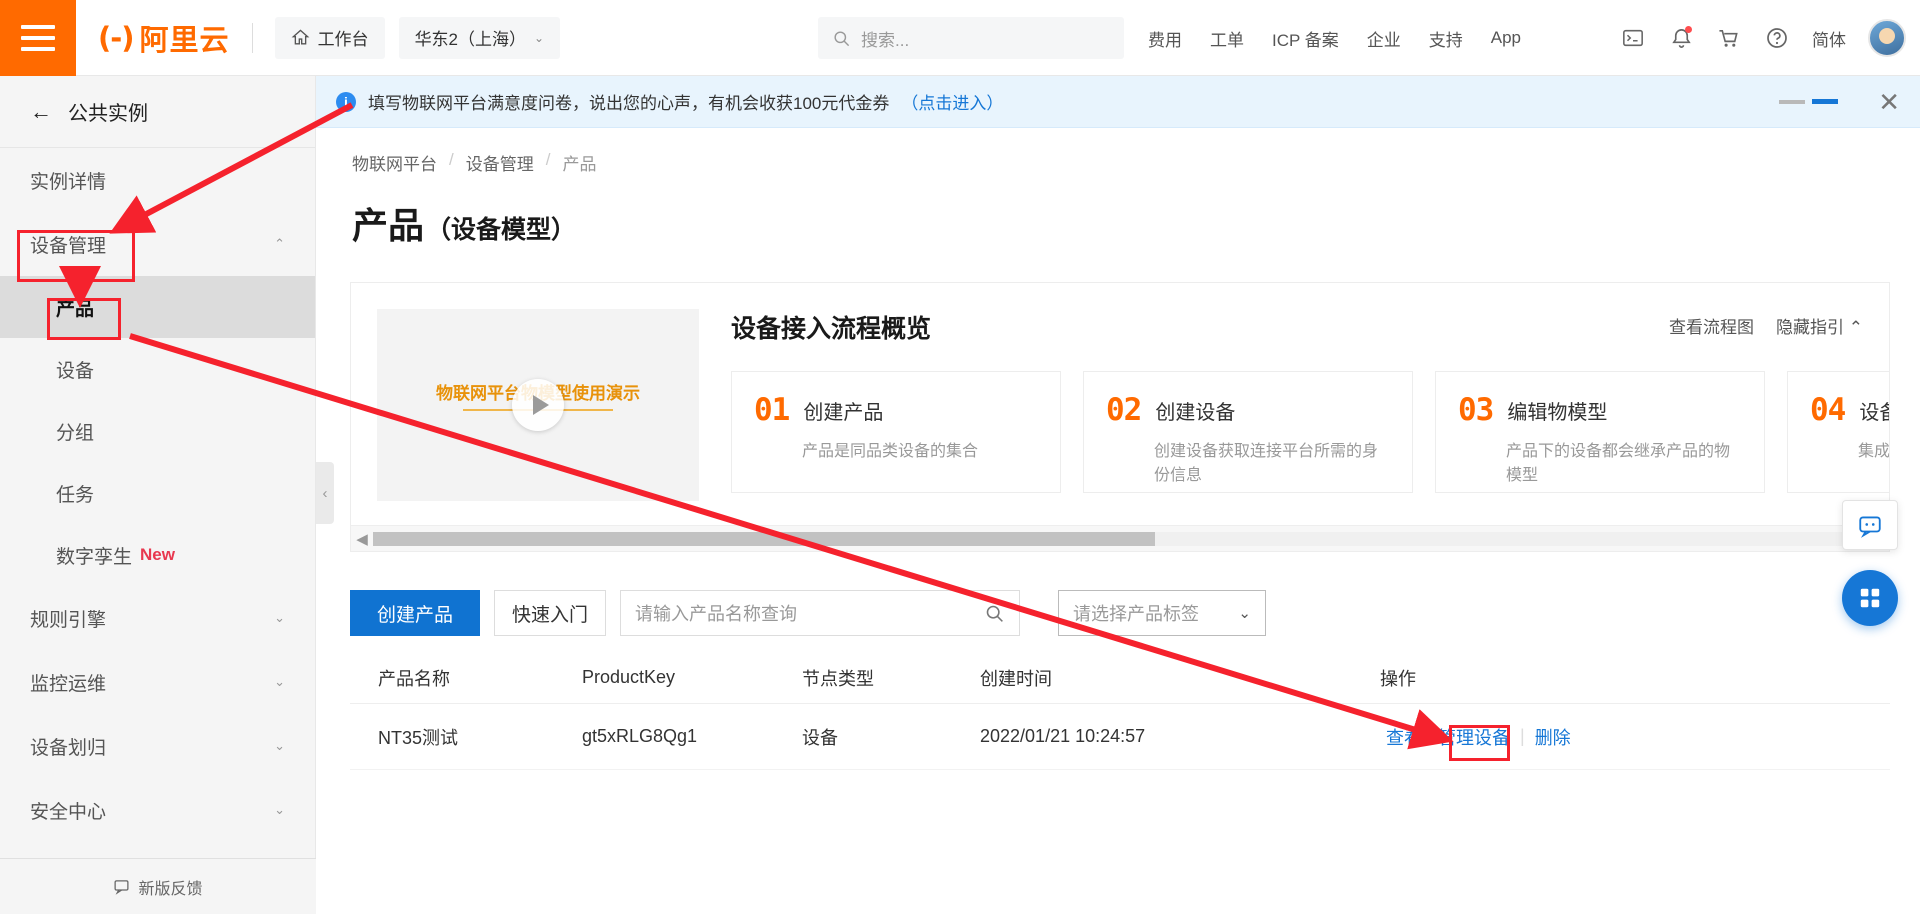  Describe the element at coordinates (418, 737) in the screenshot. I see `cell-product-name: NT35测试` at that location.